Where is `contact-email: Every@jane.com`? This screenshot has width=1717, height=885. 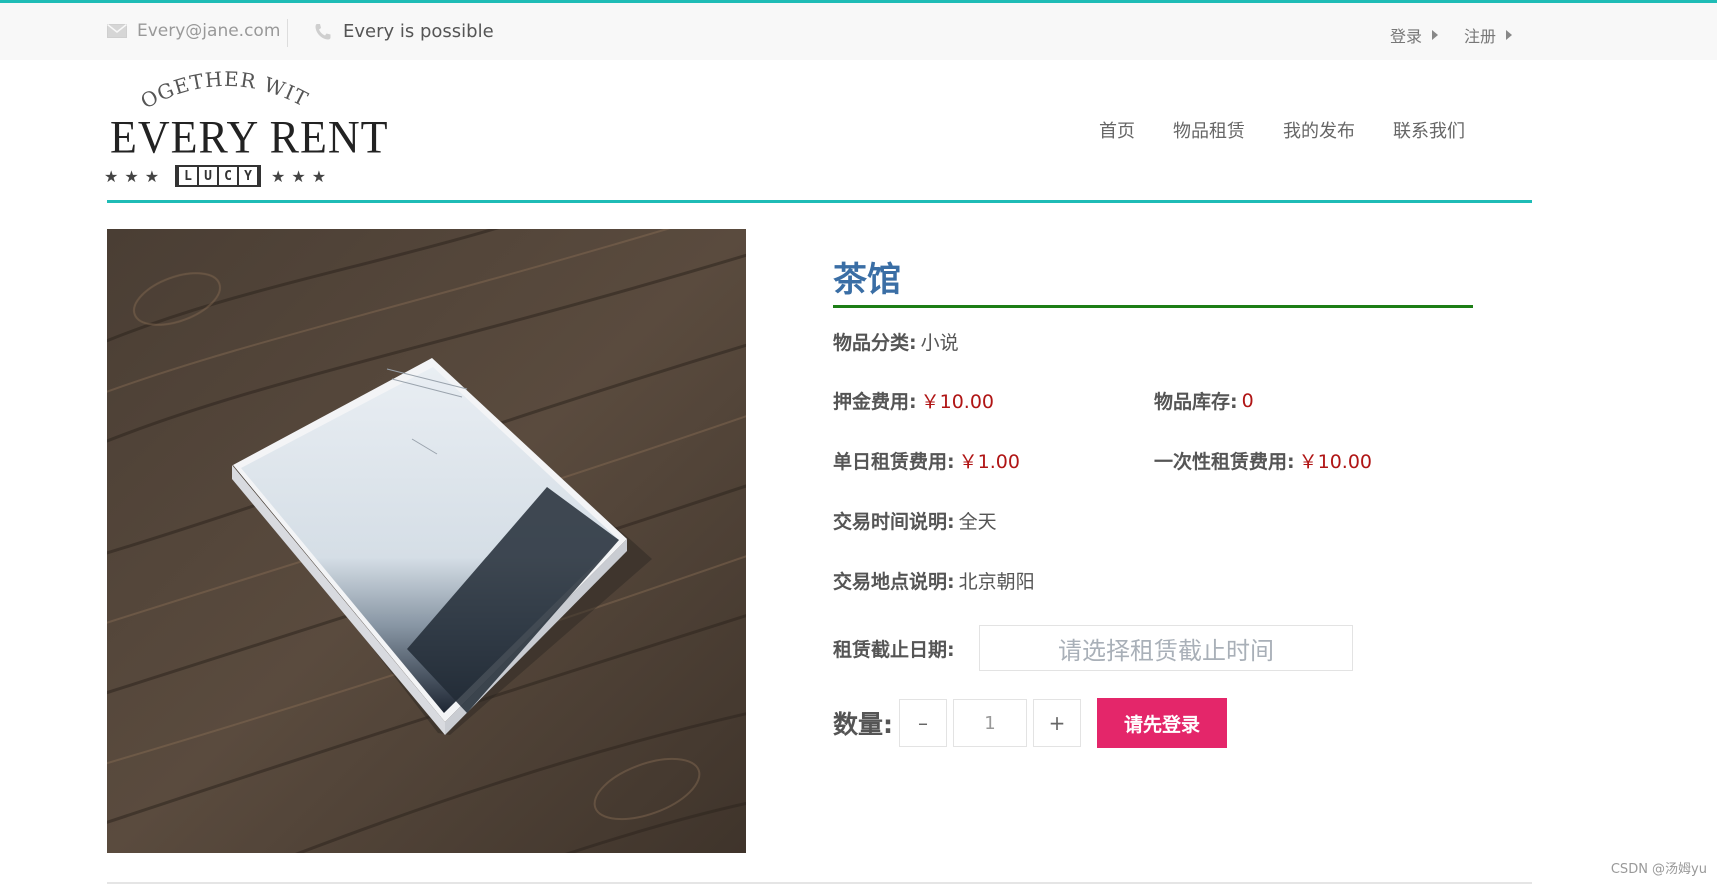 contact-email: Every@jane.com is located at coordinates (193, 31).